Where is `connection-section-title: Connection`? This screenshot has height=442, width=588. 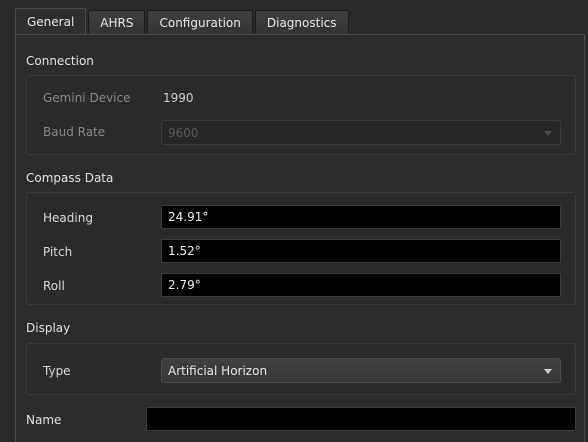
connection-section-title: Connection is located at coordinates (60, 61).